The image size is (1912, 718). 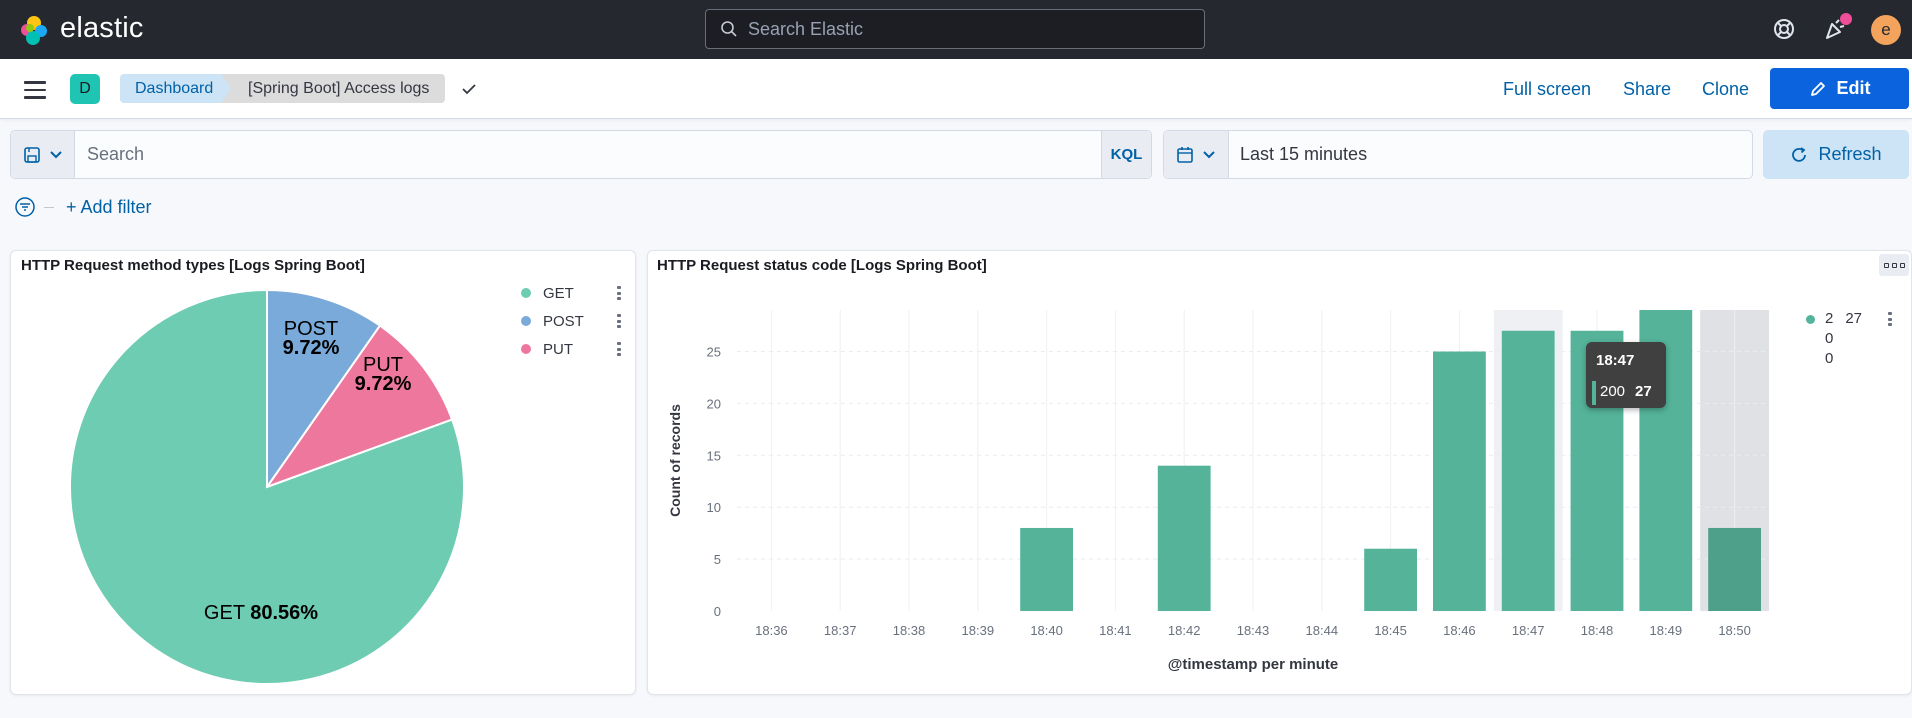 What do you see at coordinates (1725, 89) in the screenshot?
I see `clone-link: Clone` at bounding box center [1725, 89].